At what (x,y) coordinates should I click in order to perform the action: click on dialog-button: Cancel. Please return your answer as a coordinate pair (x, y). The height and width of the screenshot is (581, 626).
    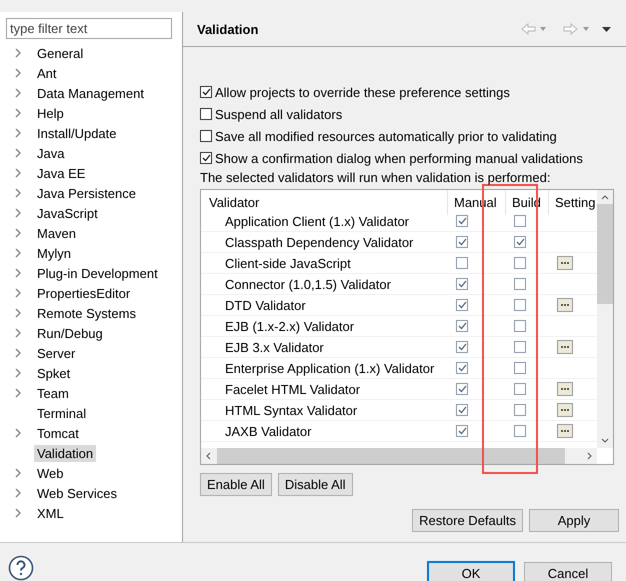
    Looking at the image, I should click on (568, 571).